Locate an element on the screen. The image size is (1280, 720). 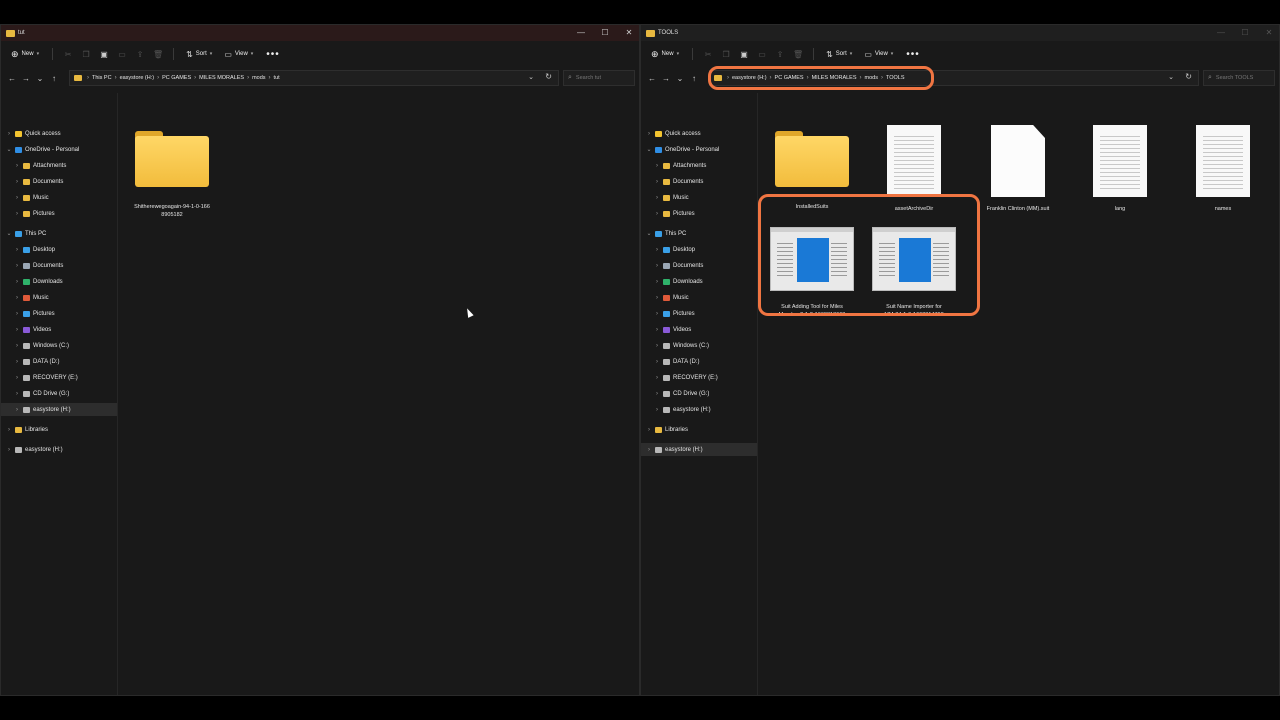
share-icon: ⇪ is located at coordinates (140, 54).